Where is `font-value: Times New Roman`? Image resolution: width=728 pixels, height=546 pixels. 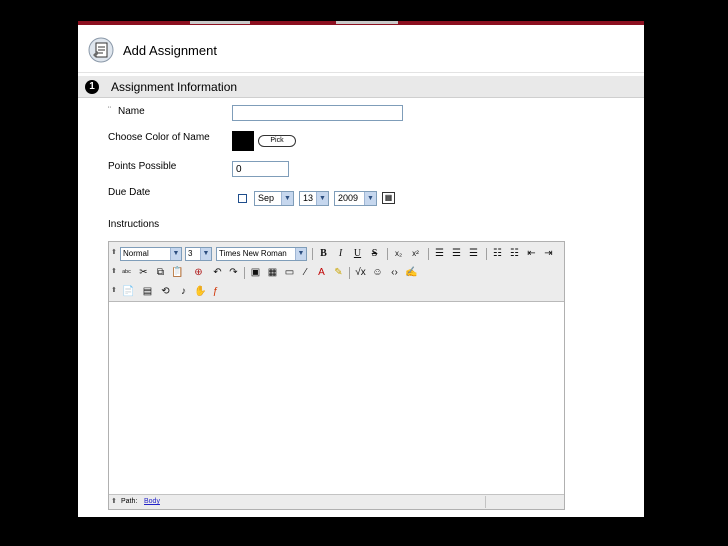 font-value: Times New Roman is located at coordinates (253, 253).